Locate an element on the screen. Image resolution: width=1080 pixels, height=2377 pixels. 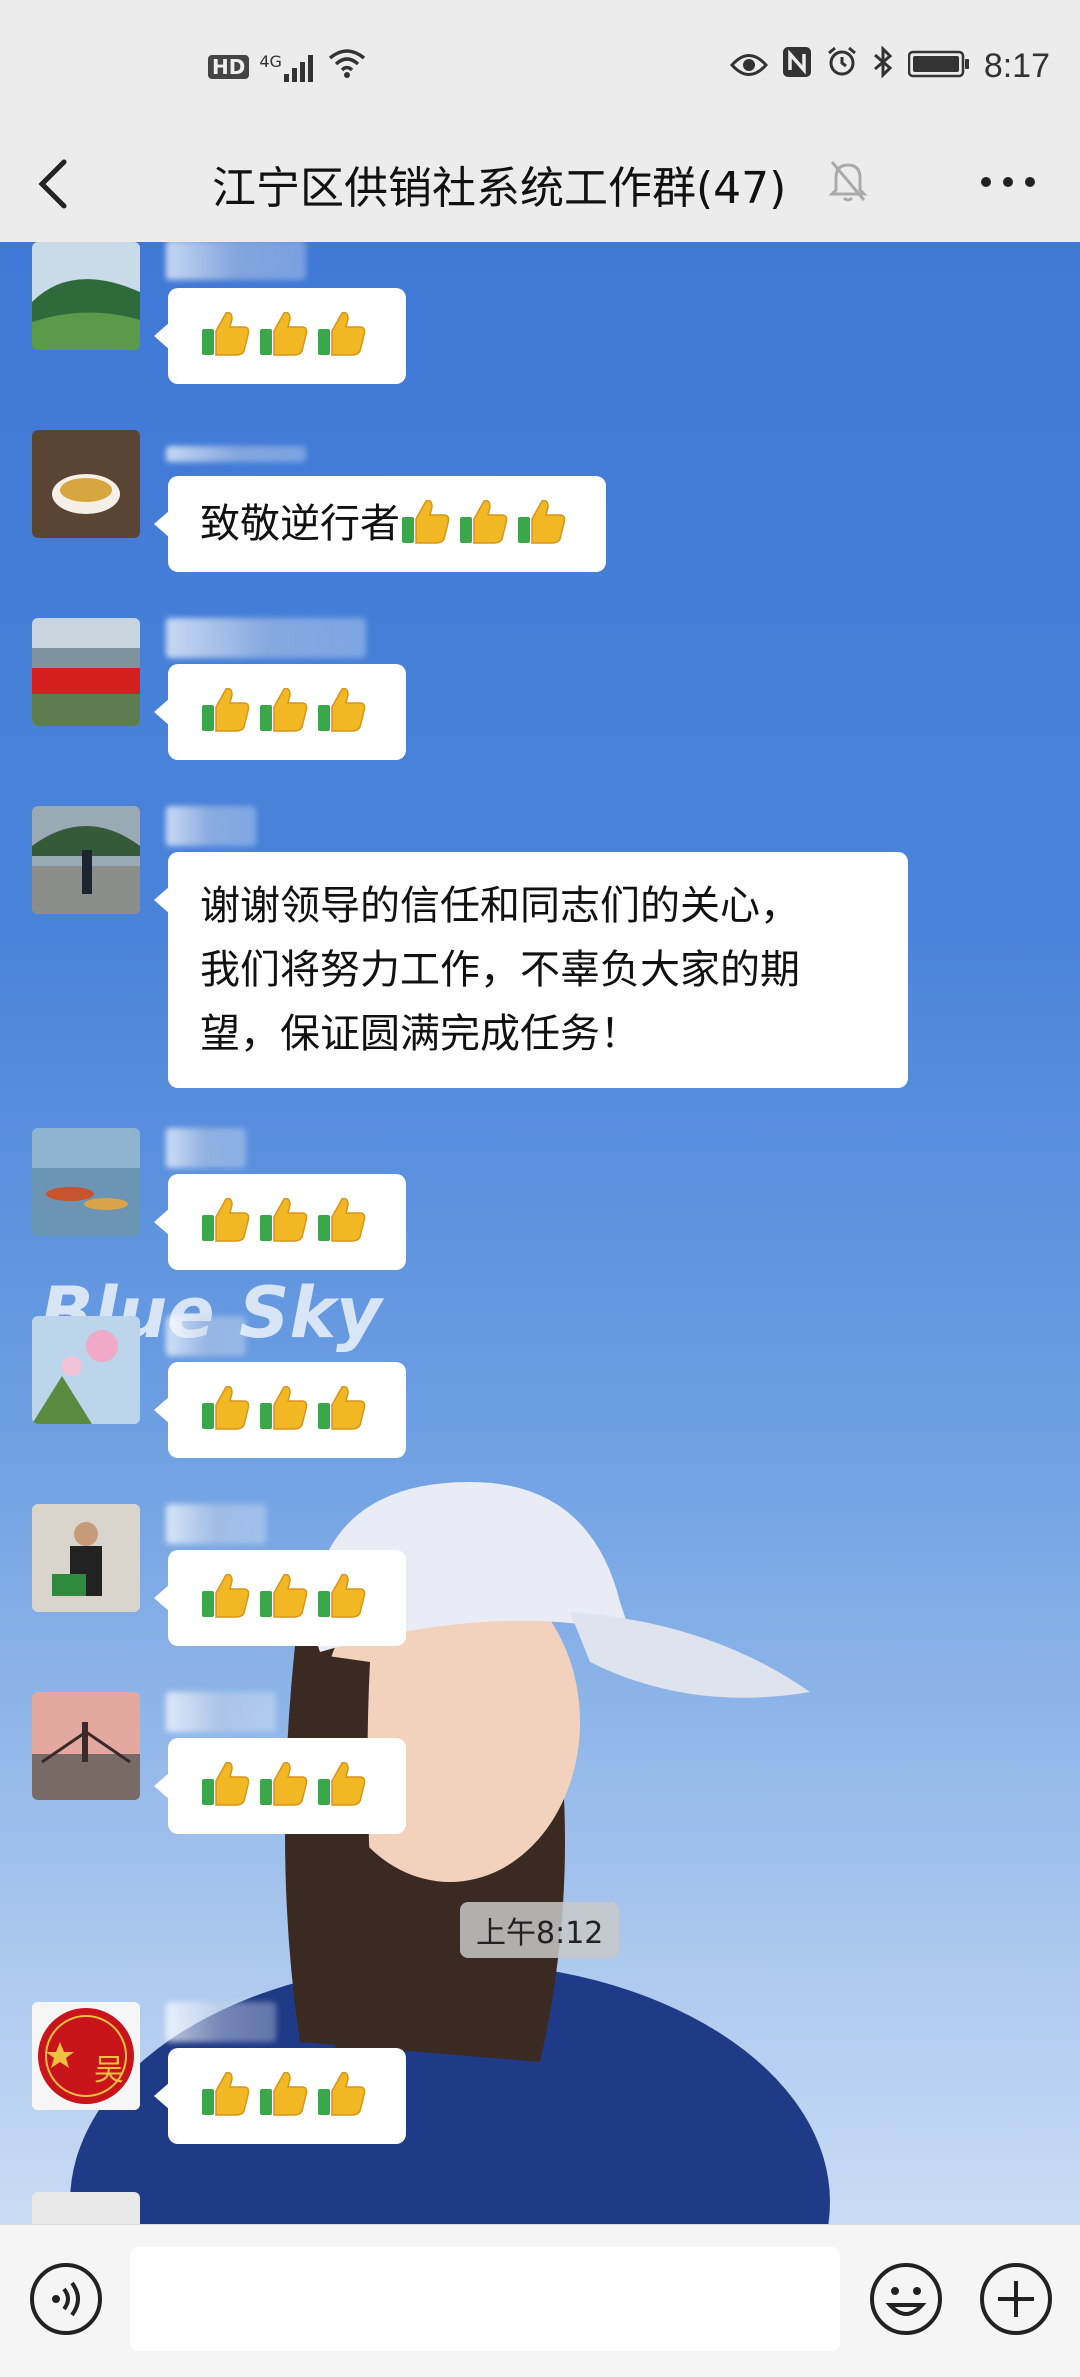
avatar-flowers-image is located at coordinates (86, 672).